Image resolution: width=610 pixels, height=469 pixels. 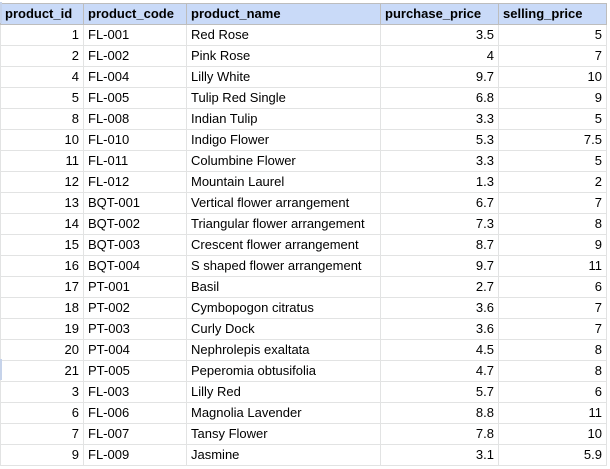 I want to click on cell-purchase-price: 3.1, so click(x=439, y=455).